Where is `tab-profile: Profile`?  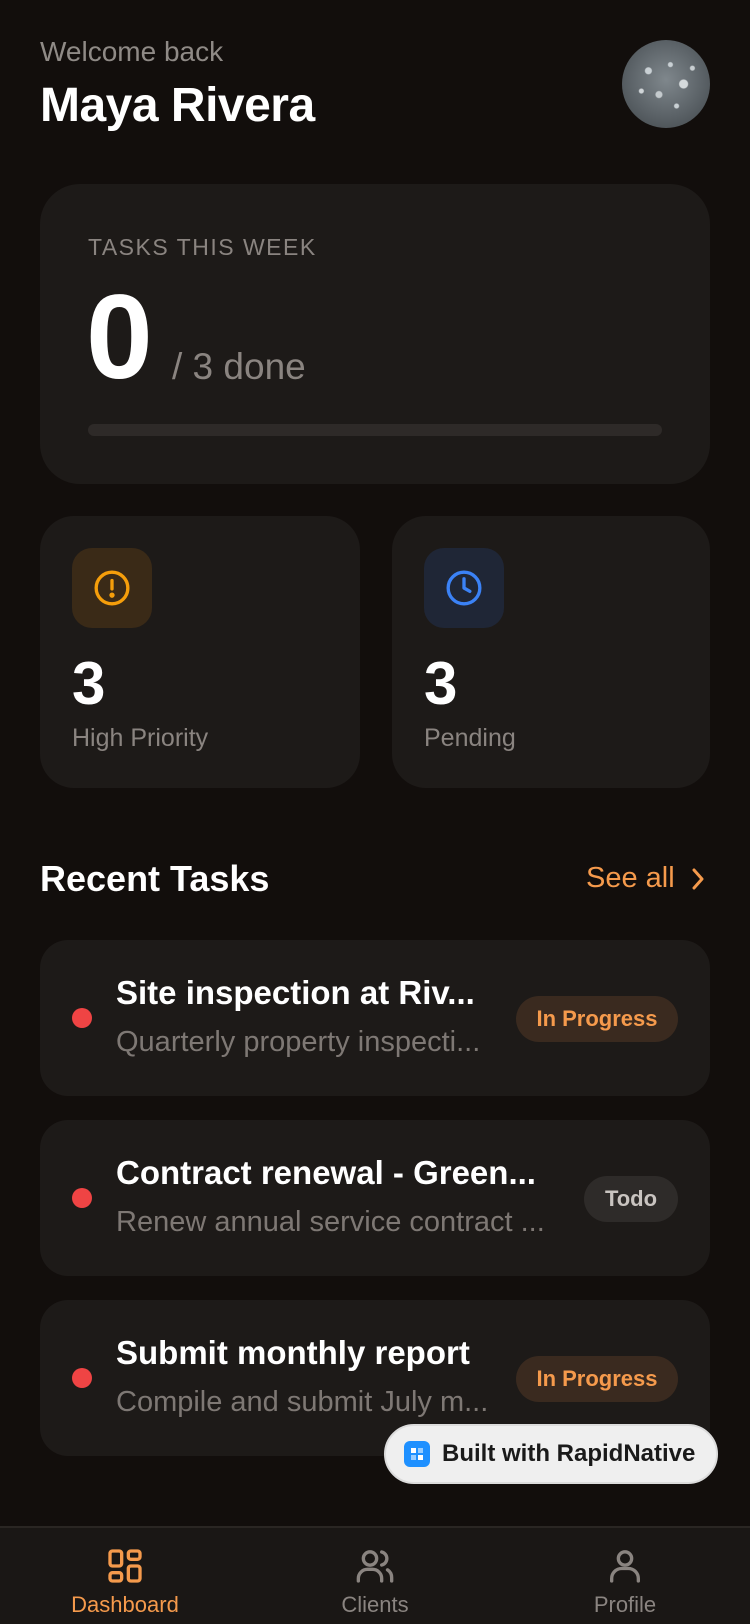
tab-profile: Profile is located at coordinates (625, 1576).